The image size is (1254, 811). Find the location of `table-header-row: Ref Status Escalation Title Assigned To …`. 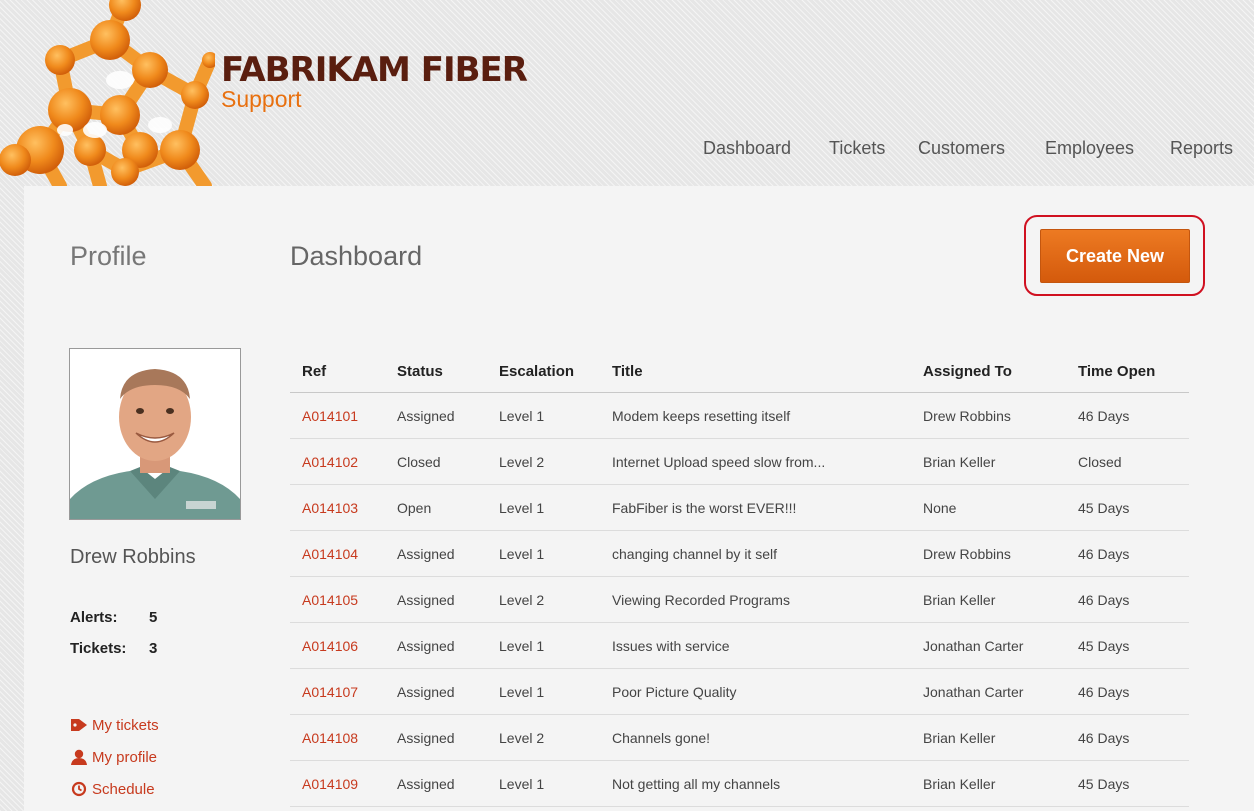

table-header-row: Ref Status Escalation Title Assigned To … is located at coordinates (739, 371).